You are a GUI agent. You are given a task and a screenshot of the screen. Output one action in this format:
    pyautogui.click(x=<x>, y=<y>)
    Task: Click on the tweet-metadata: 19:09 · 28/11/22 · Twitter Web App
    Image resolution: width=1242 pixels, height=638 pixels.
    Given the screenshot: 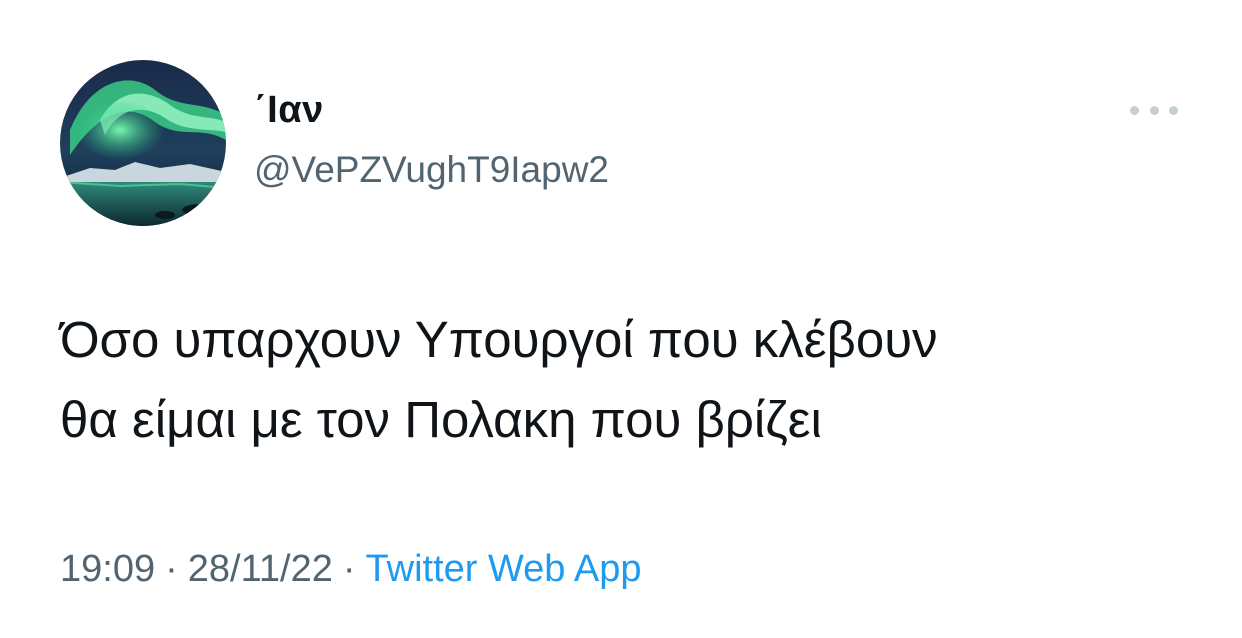 What is the action you would take?
    pyautogui.click(x=351, y=569)
    